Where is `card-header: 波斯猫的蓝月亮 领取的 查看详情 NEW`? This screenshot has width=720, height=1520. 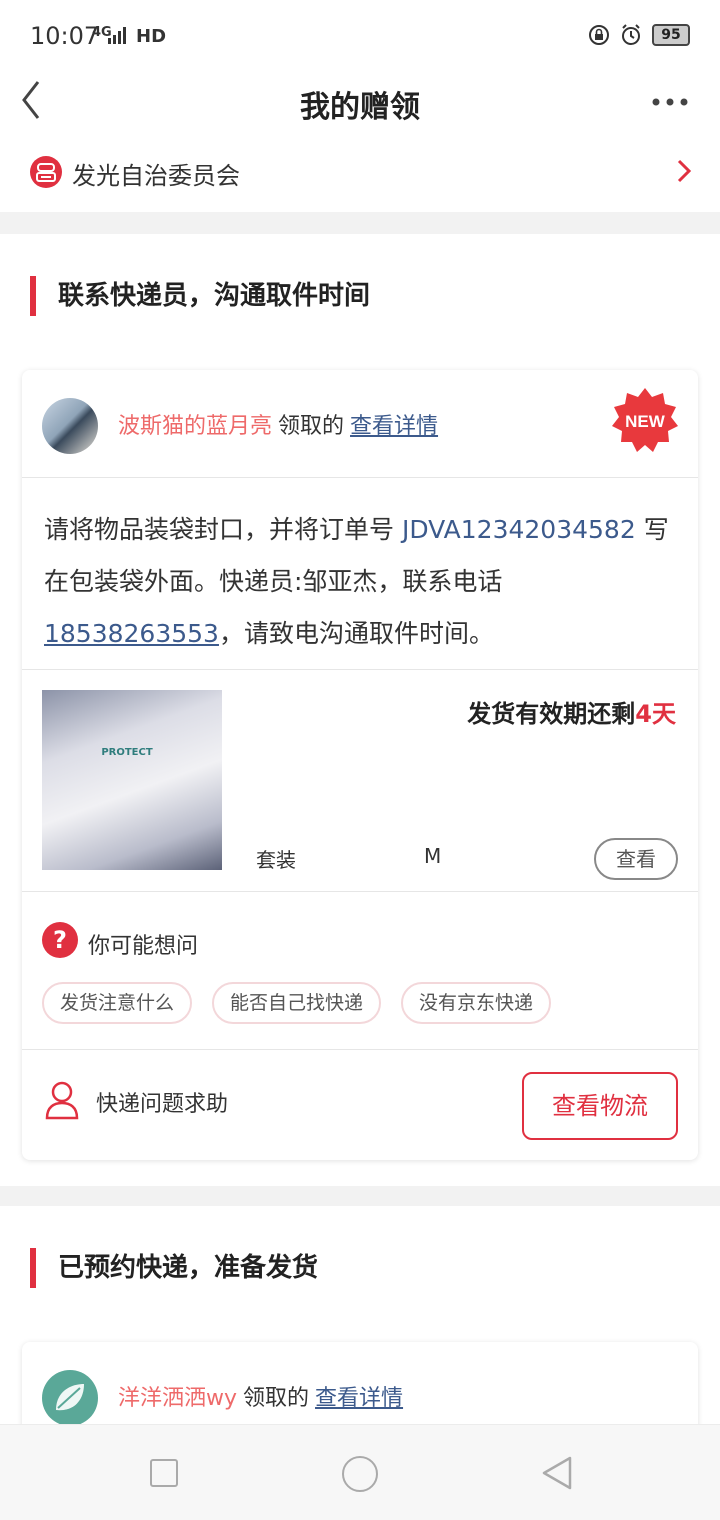
card-header: 波斯猫的蓝月亮 领取的 查看详情 NEW is located at coordinates (360, 424).